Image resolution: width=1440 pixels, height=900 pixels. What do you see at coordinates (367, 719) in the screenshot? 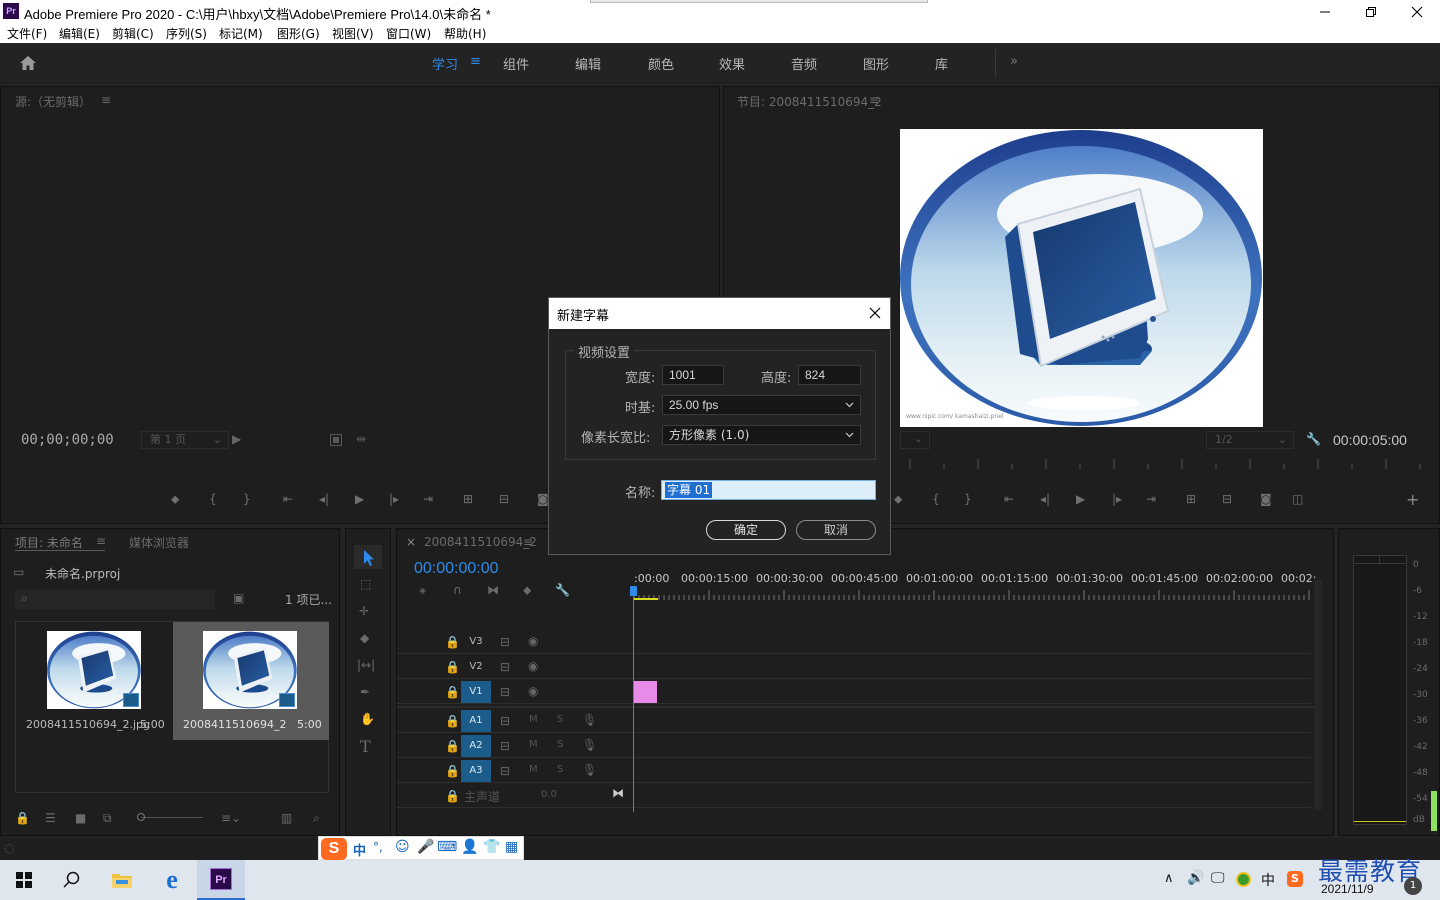
I see `hand-icon: ✋` at bounding box center [367, 719].